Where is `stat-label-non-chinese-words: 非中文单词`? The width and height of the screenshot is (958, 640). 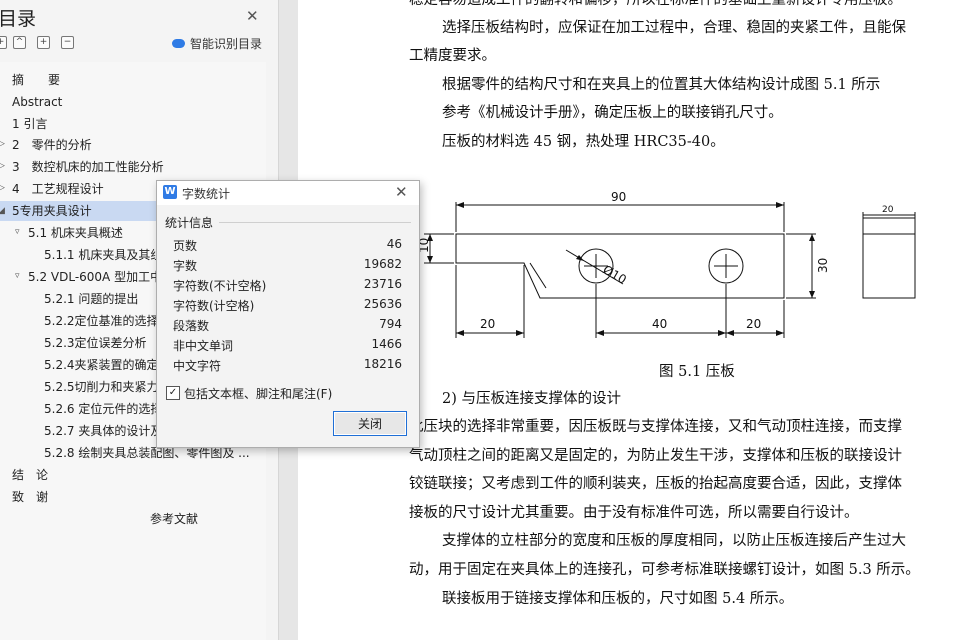
stat-label-non-chinese-words: 非中文单词 is located at coordinates (203, 346).